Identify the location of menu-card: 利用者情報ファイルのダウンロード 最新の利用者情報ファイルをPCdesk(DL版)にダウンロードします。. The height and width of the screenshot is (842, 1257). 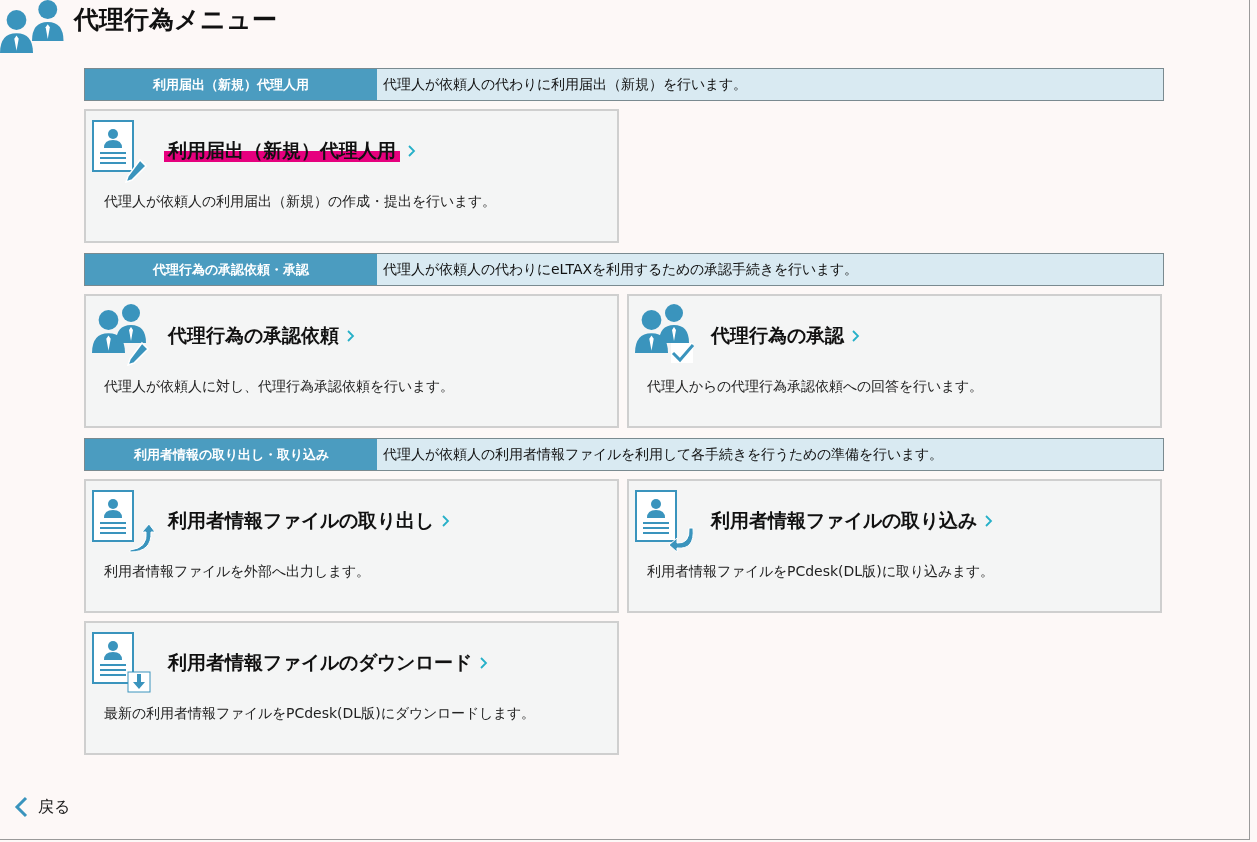
(351, 688).